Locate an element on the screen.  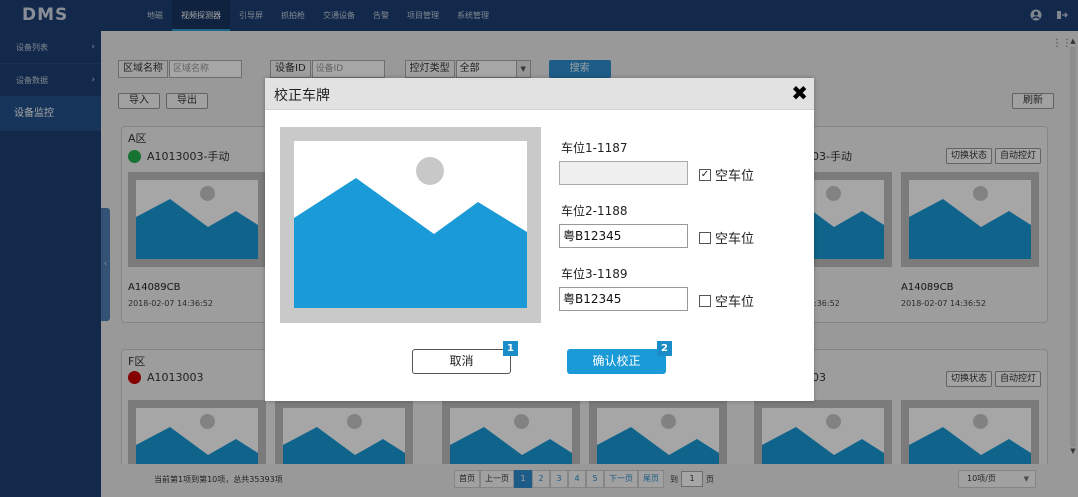
slot-label: 车位3-1189 is located at coordinates (594, 274).